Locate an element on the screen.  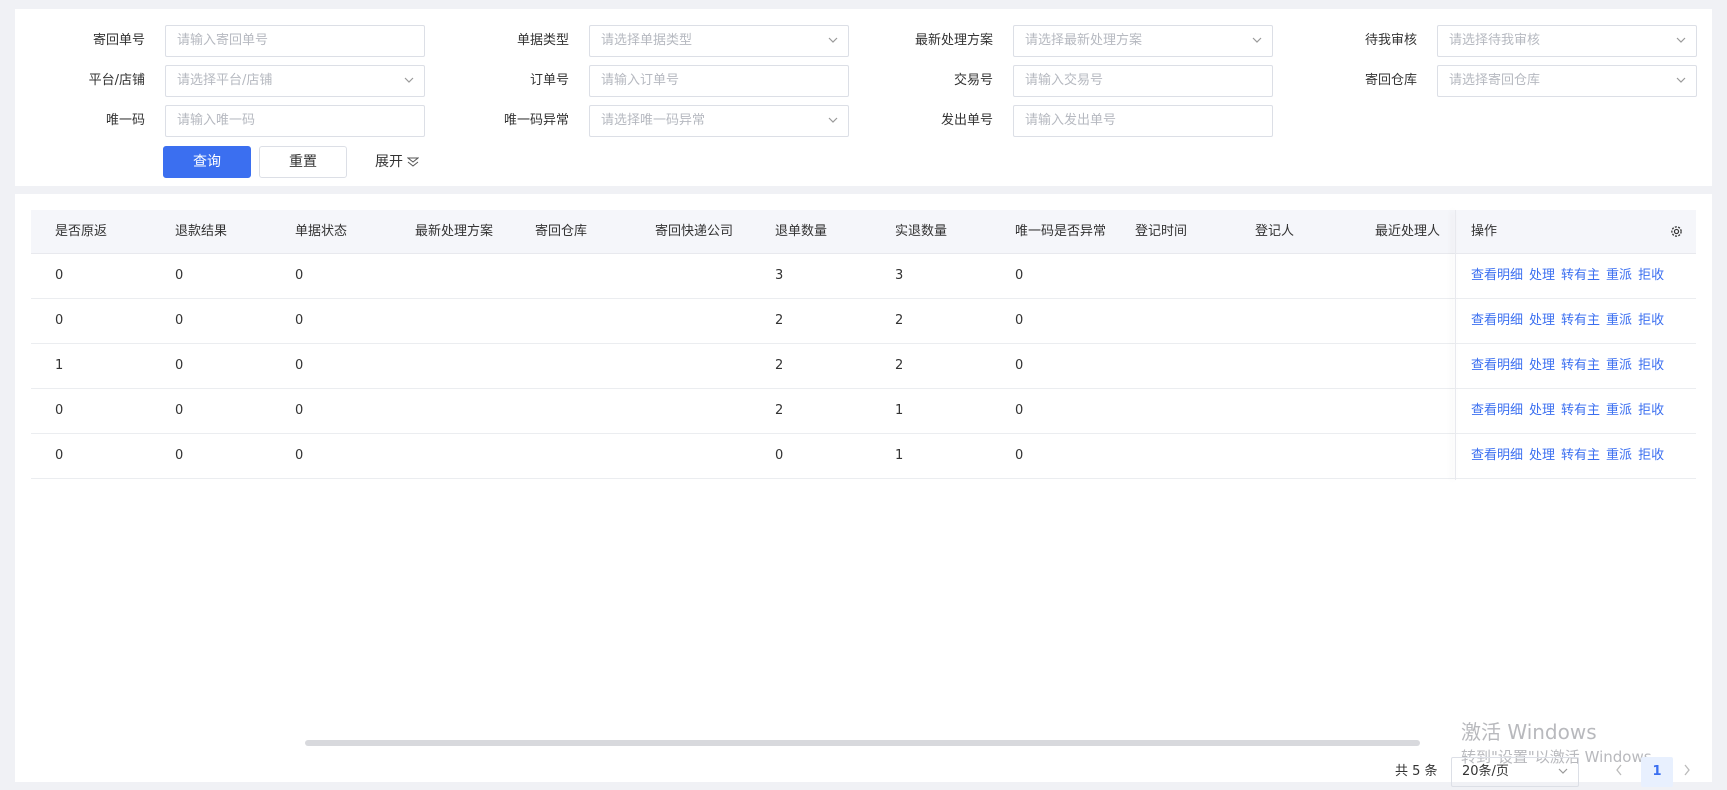
page-button-current: 1 is located at coordinates (1657, 772).